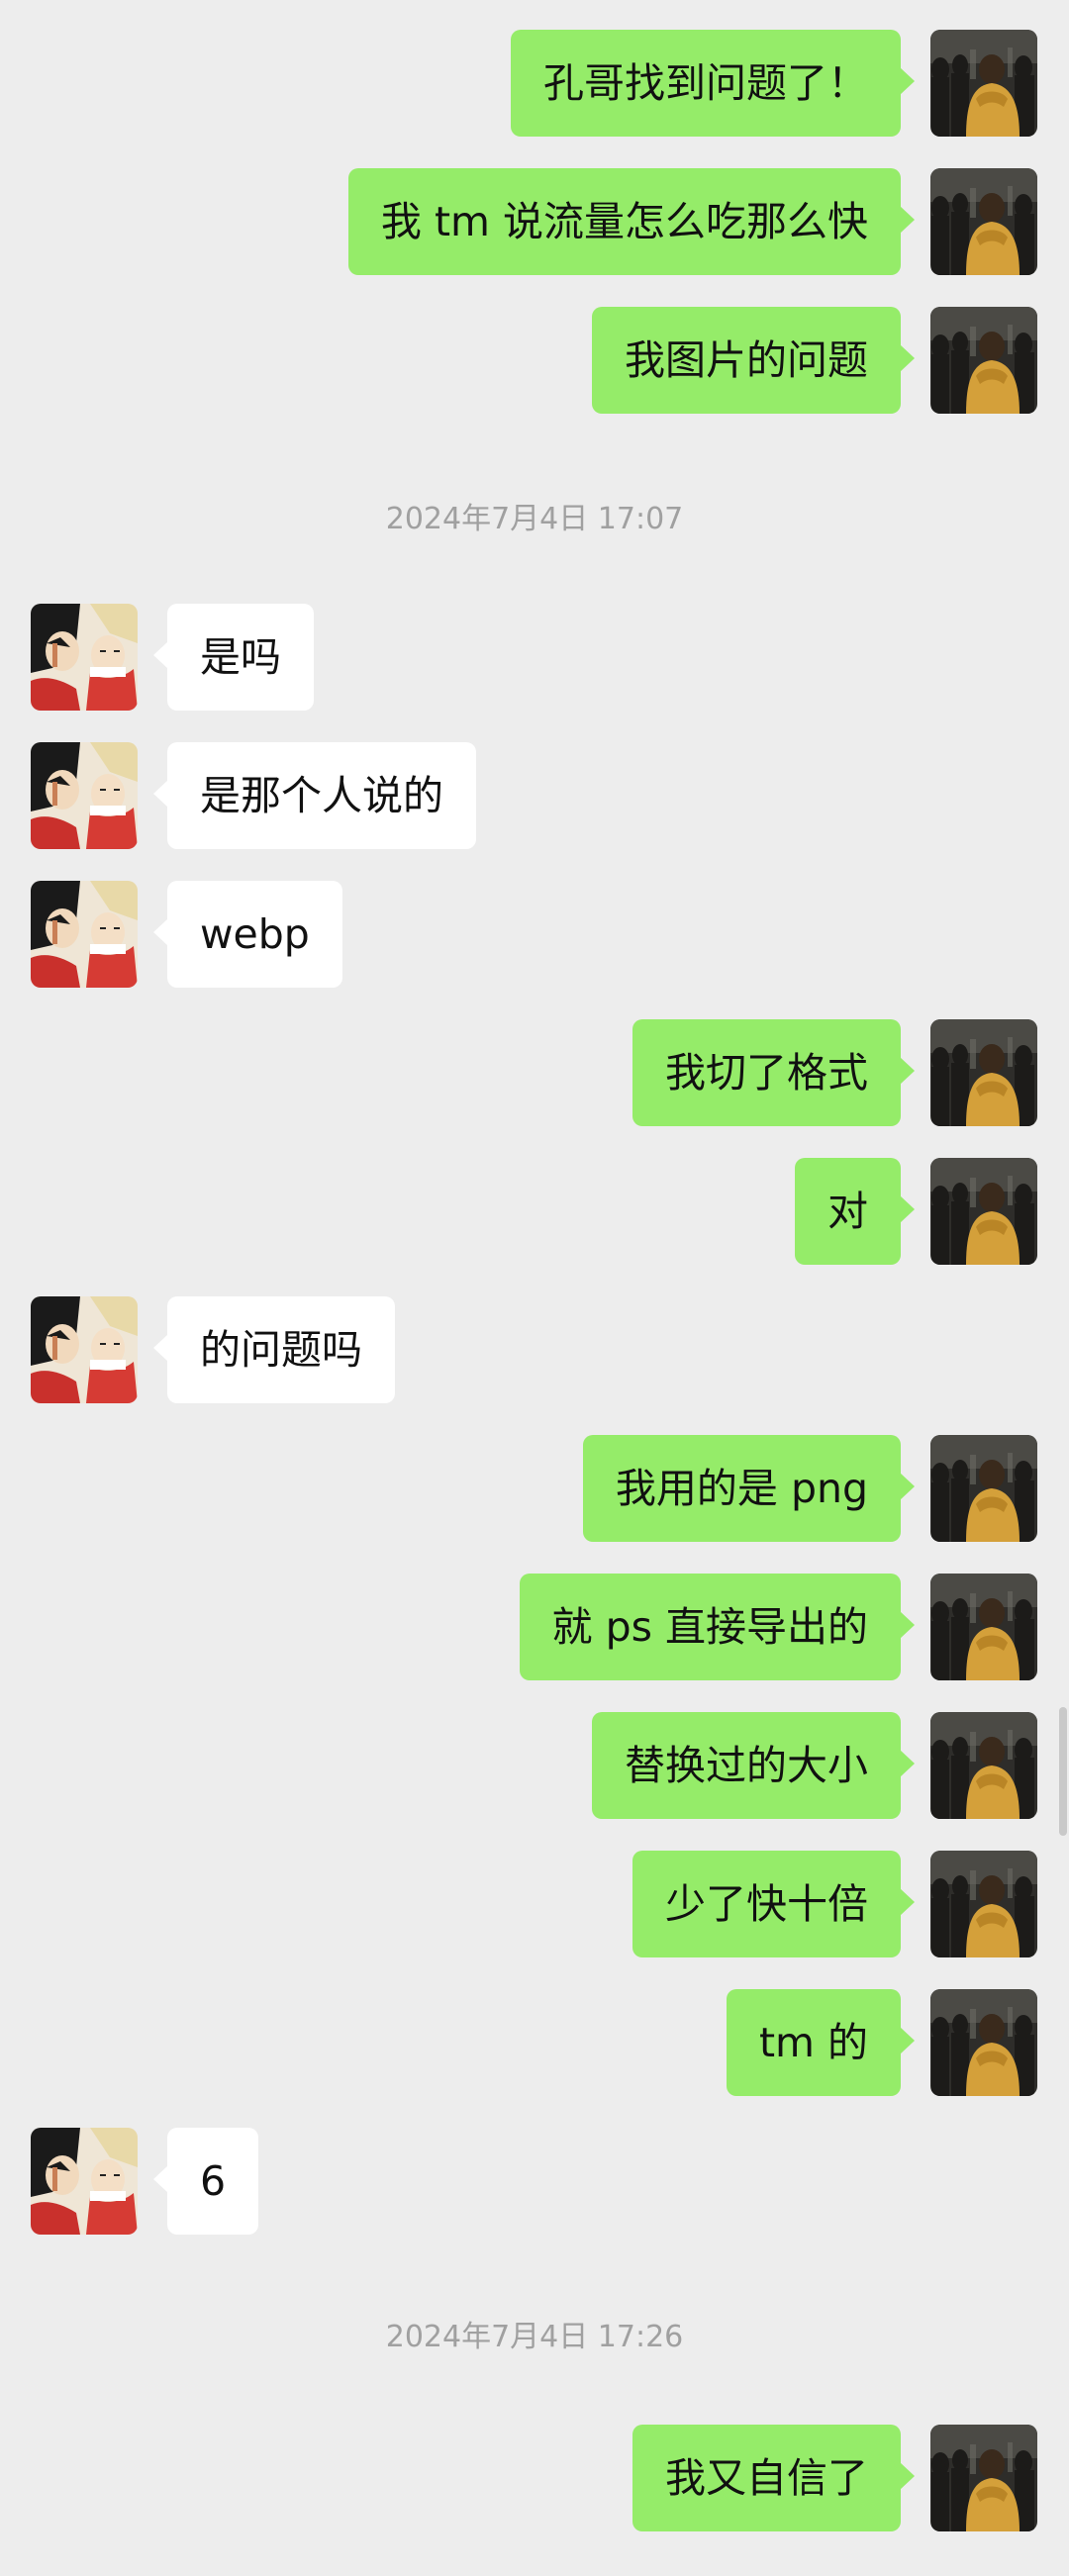  What do you see at coordinates (534, 795) in the screenshot?
I see `message-row-incoming: 是那个人说的` at bounding box center [534, 795].